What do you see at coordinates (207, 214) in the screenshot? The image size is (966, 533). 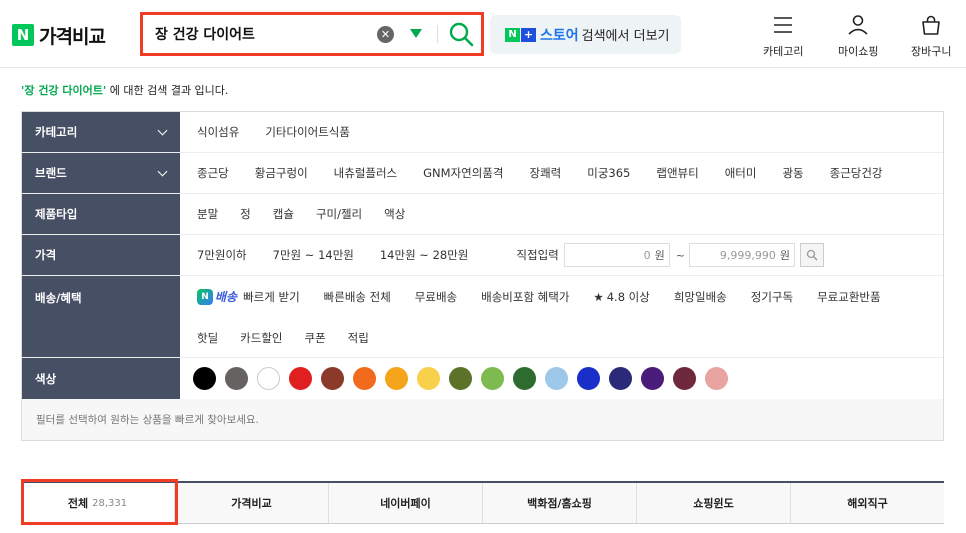 I see `type-option: 분말` at bounding box center [207, 214].